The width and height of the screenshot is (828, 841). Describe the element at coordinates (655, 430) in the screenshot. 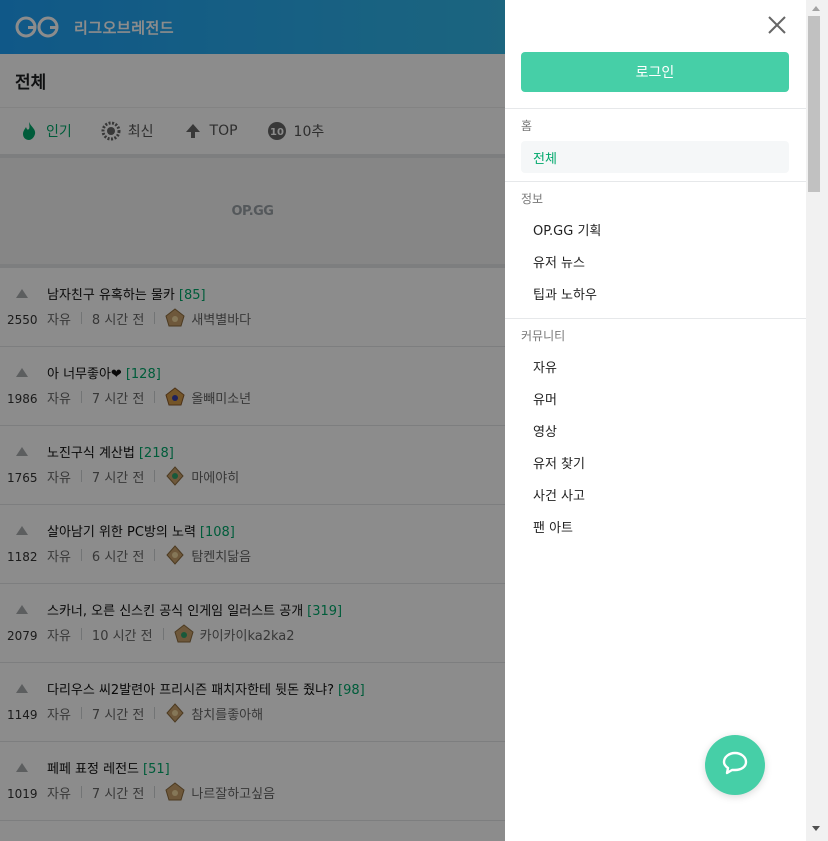

I see `menu-item-video: 영상` at that location.